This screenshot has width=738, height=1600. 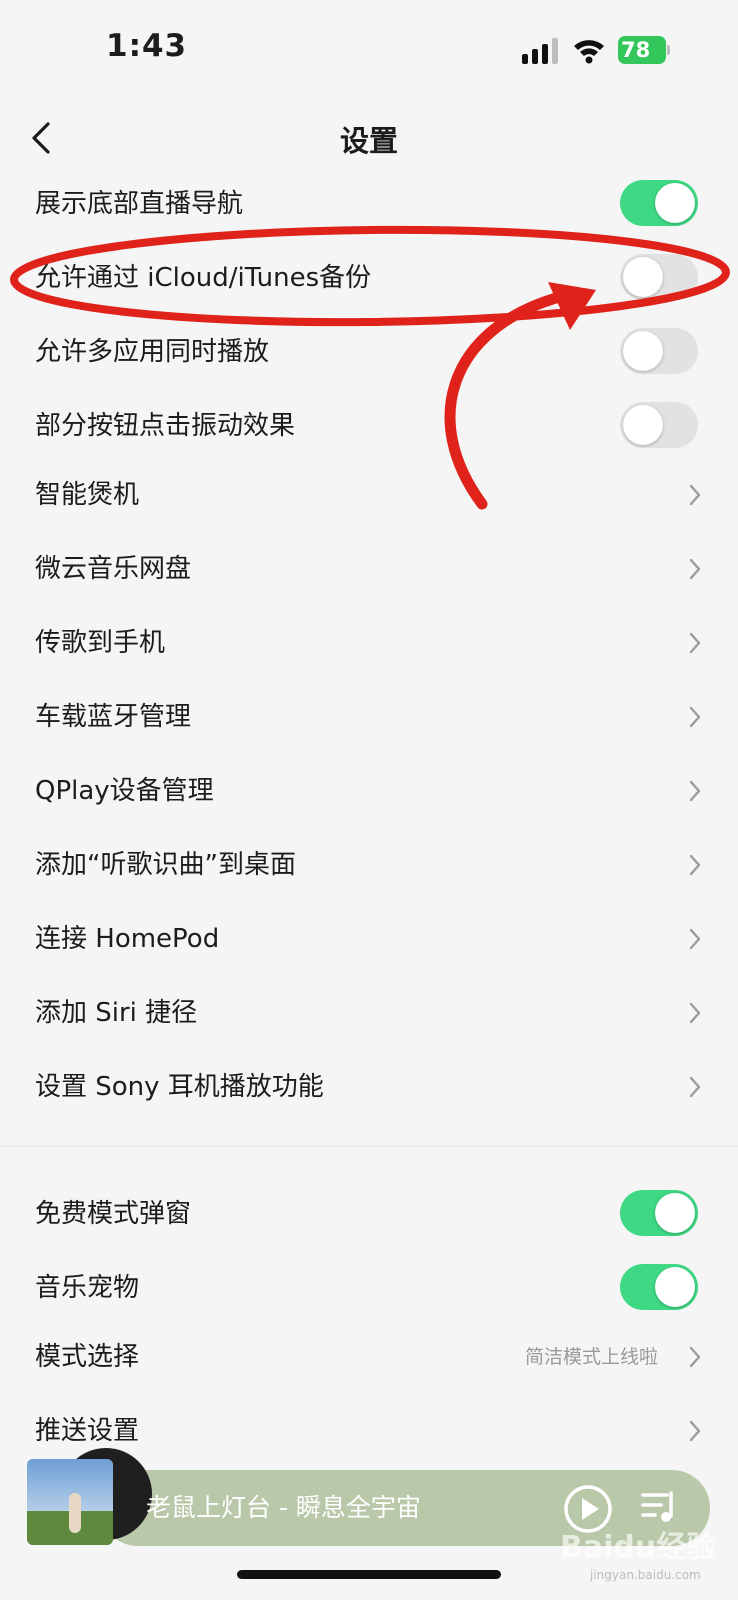 I want to click on setting-music-pet: 音乐宠物, so click(x=369, y=1288).